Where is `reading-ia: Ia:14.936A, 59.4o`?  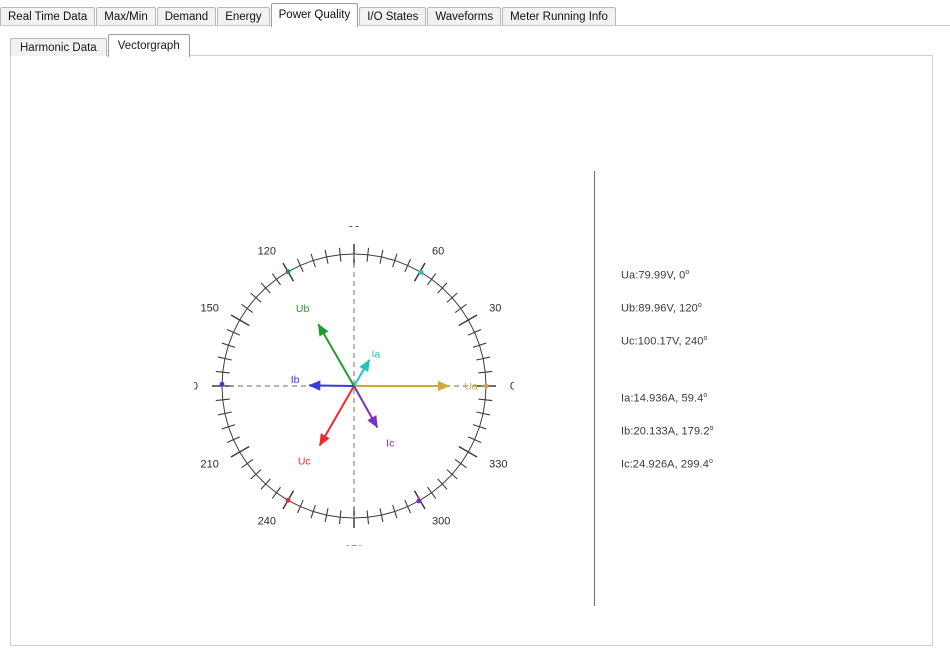
reading-ia: Ia:14.936A, 59.4o is located at coordinates (741, 395).